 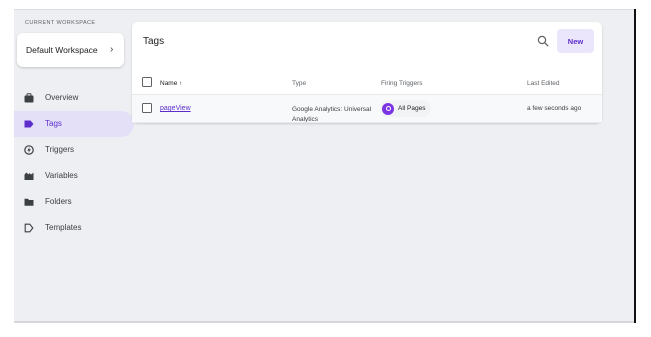 I want to click on bottom-border, so click(x=324, y=322).